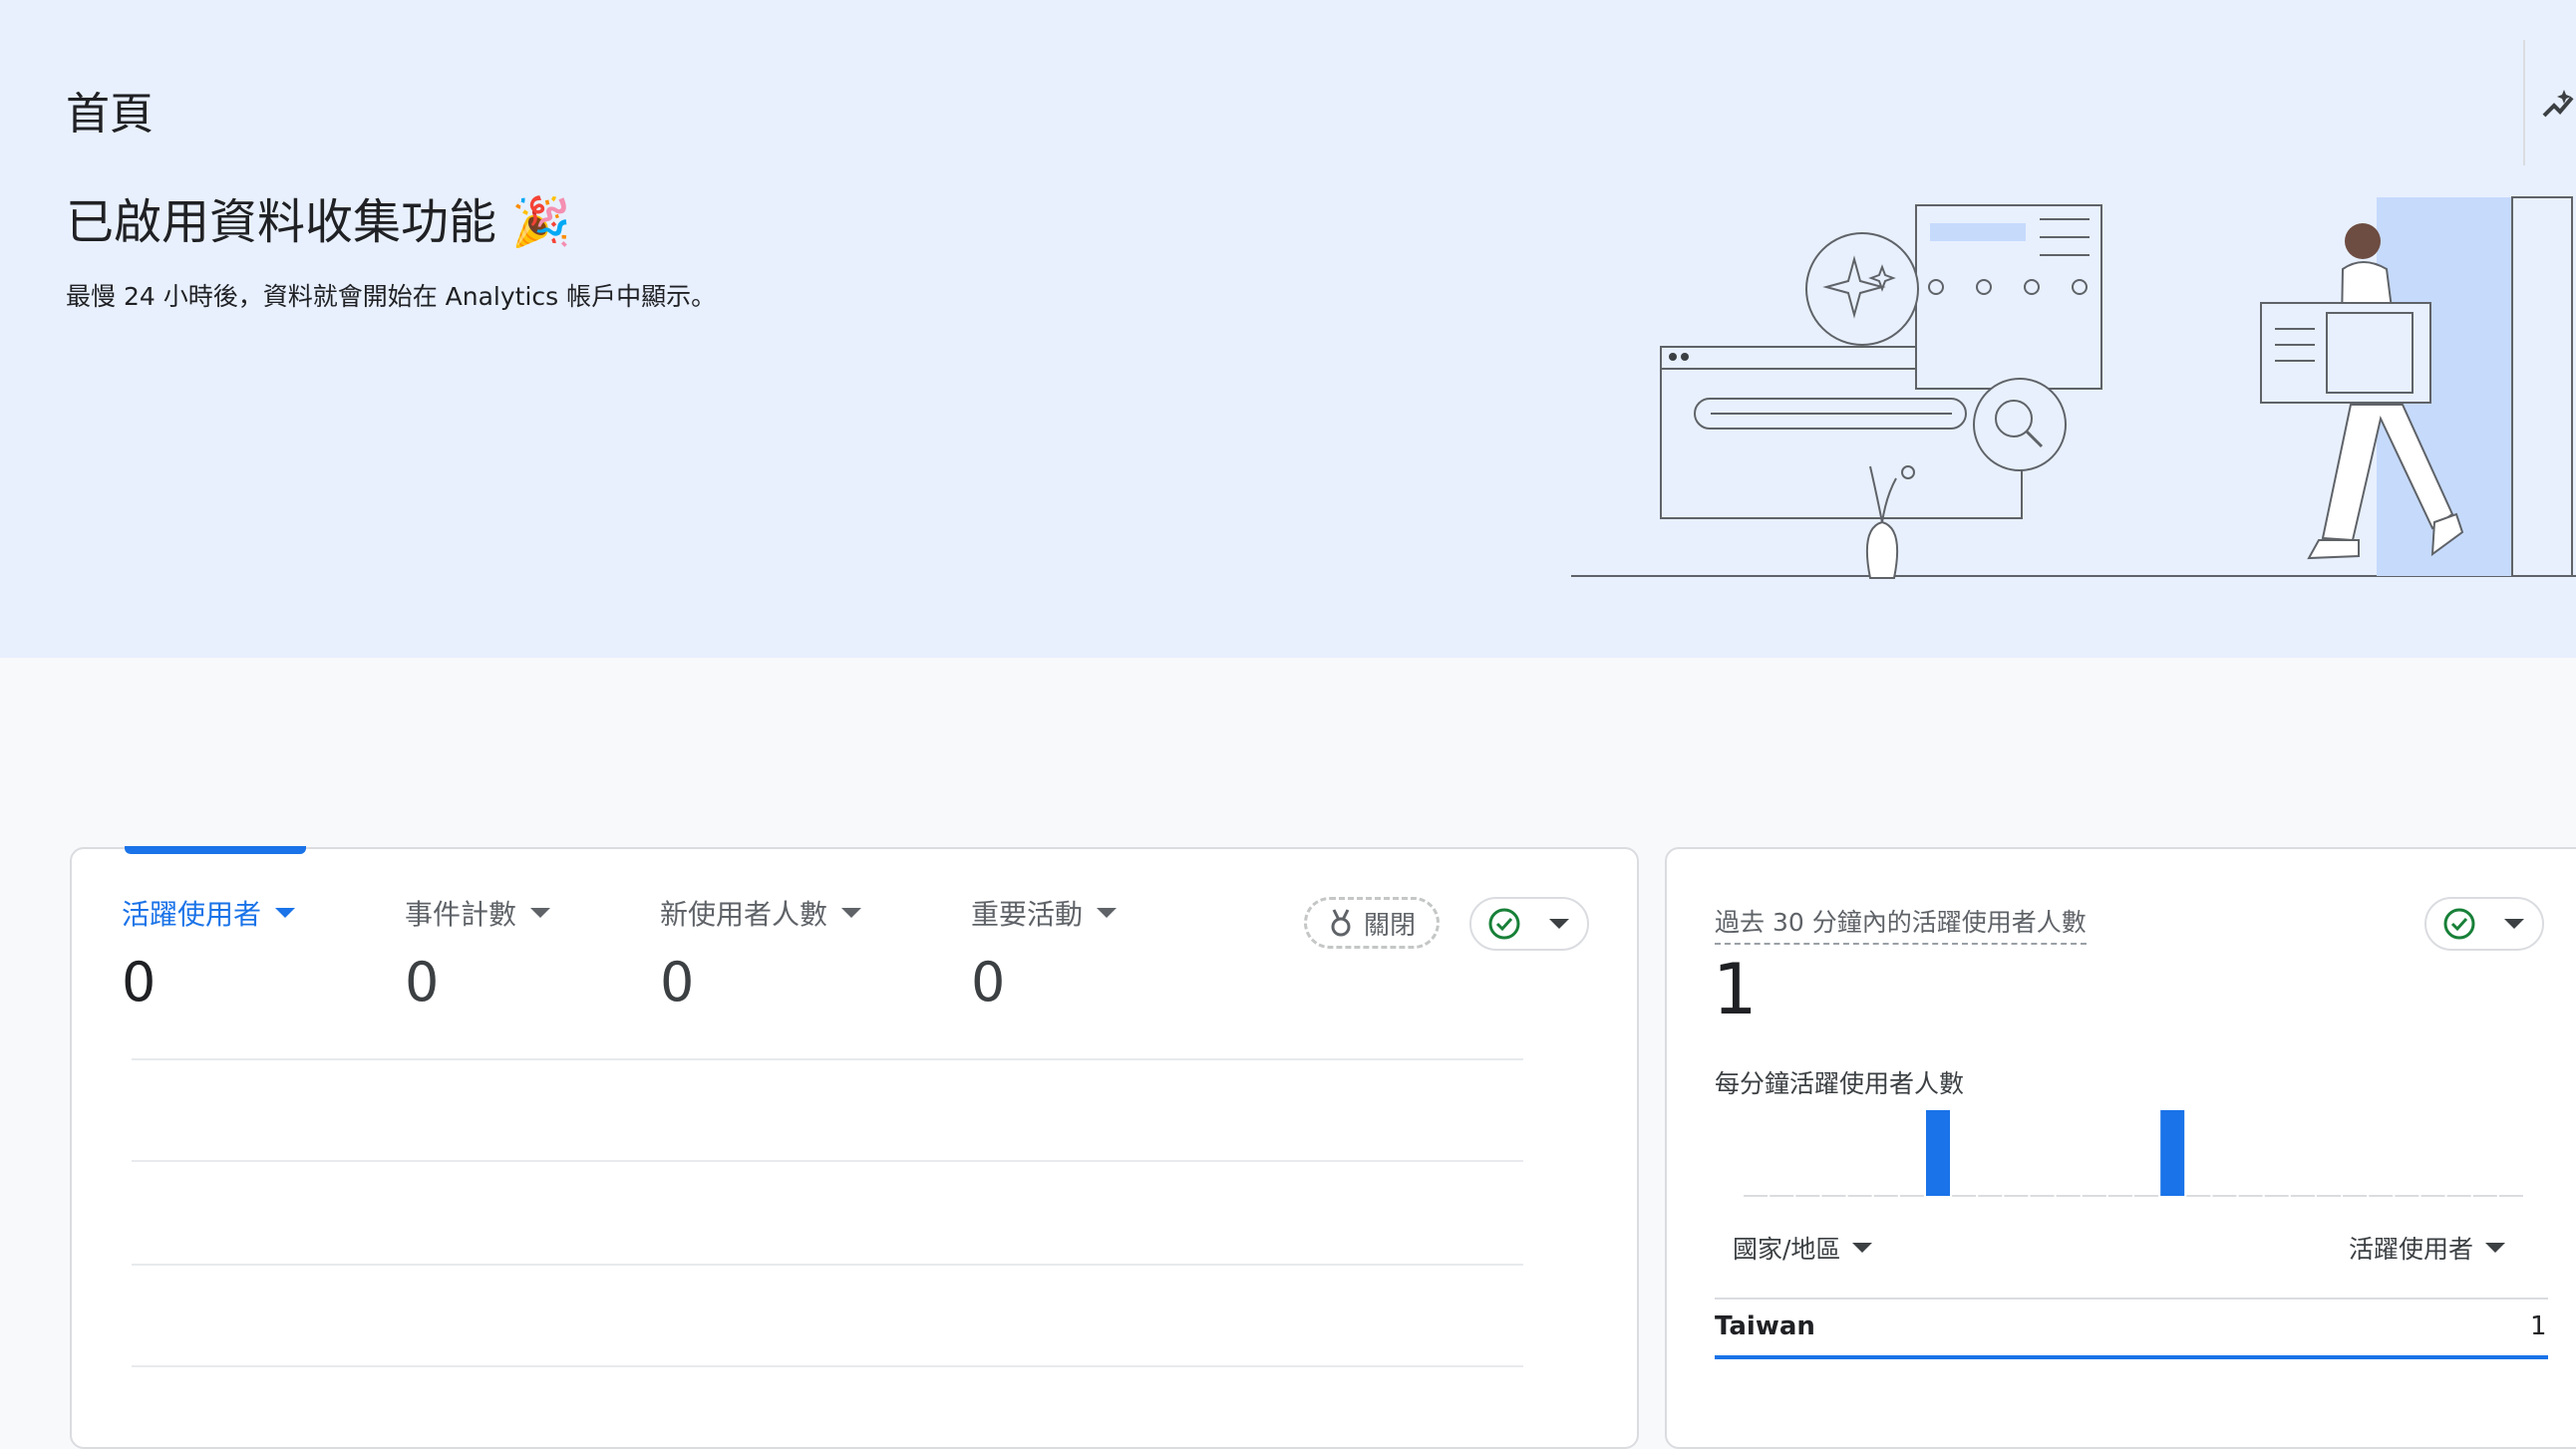 This screenshot has height=1449, width=2576. Describe the element at coordinates (192, 914) in the screenshot. I see `metric-label: 活躍使用者` at that location.